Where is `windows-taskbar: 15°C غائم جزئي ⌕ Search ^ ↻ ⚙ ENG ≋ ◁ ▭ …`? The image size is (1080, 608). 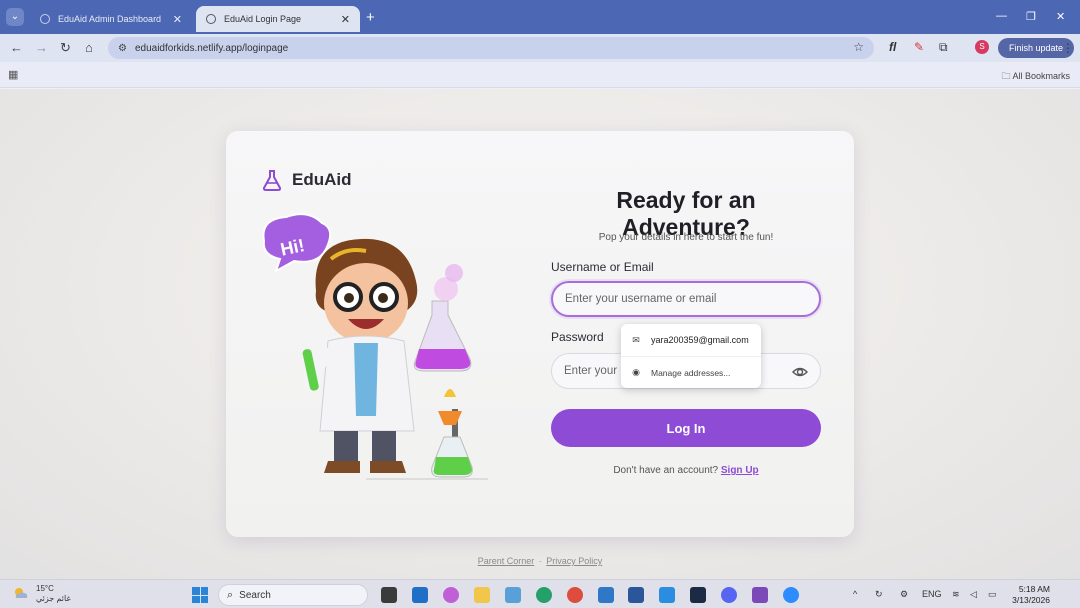 windows-taskbar: 15°C غائم جزئي ⌕ Search ^ ↻ ⚙ ENG ≋ ◁ ▭ … is located at coordinates (540, 593).